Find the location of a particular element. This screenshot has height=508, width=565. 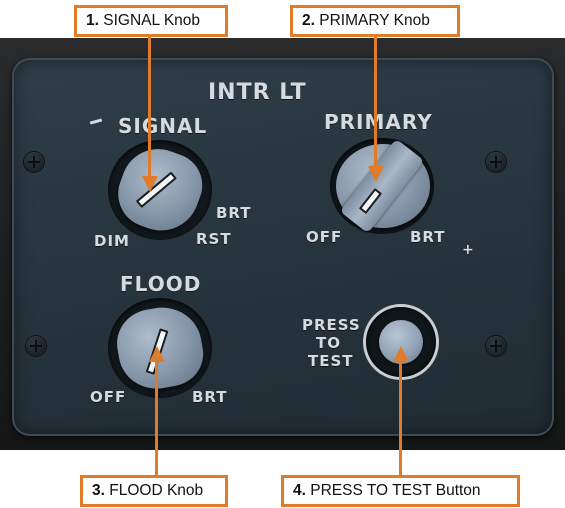

panel-dash-mark is located at coordinates (96, 121).